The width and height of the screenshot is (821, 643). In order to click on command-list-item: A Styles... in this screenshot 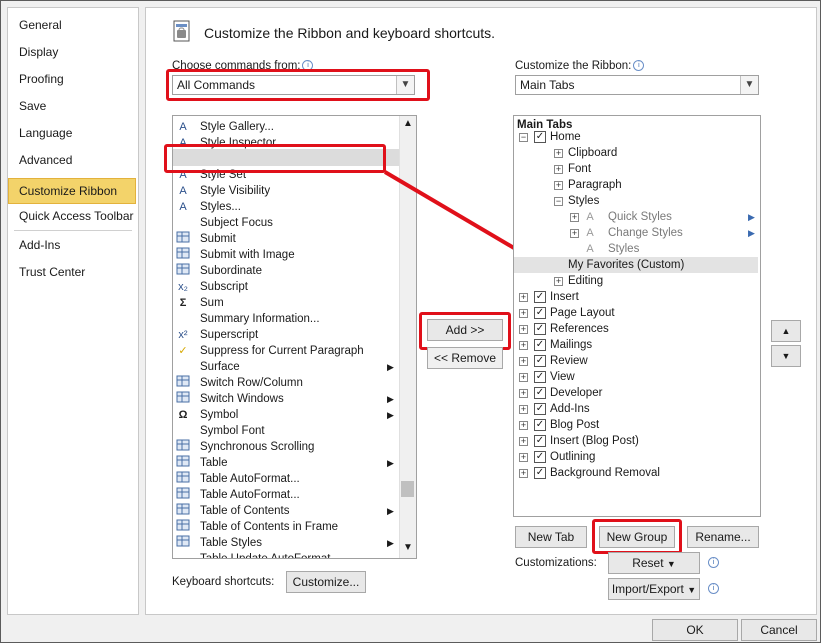, I will do `click(286, 207)`.